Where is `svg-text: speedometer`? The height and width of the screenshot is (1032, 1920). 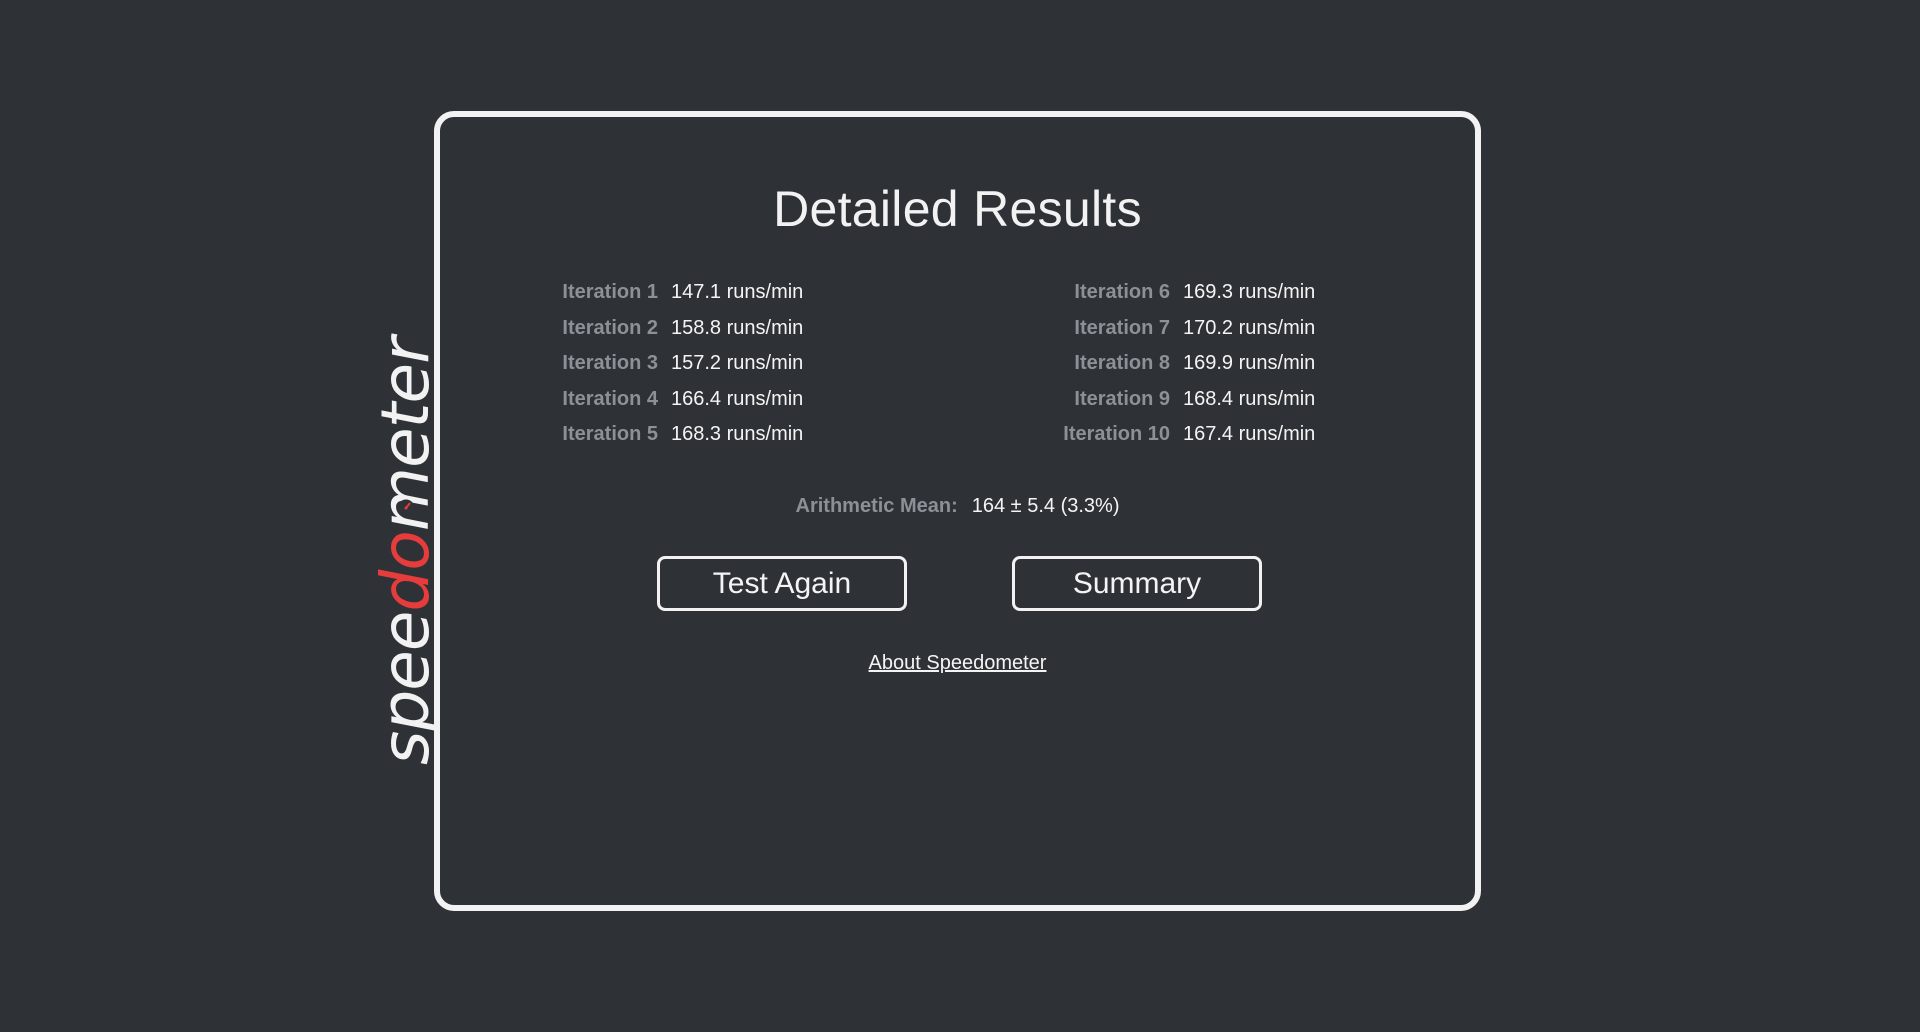 svg-text: speedometer is located at coordinates (405, 549).